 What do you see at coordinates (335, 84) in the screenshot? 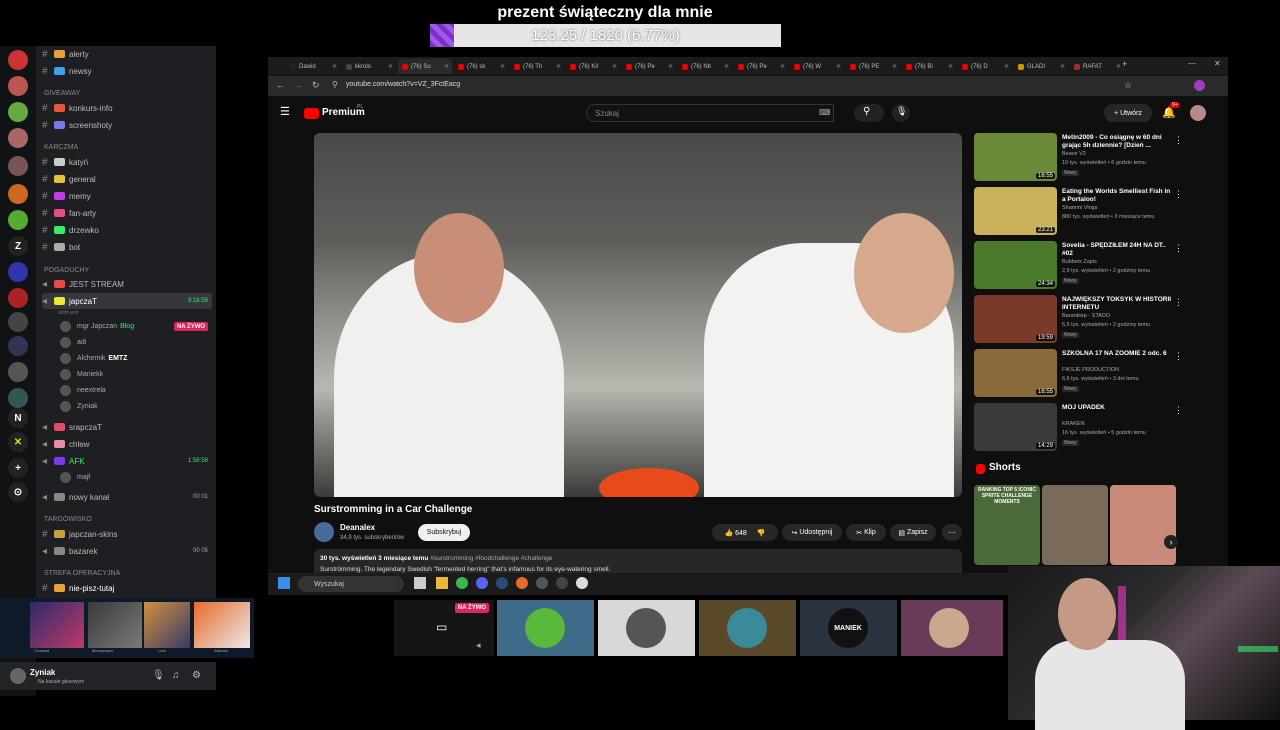
I see `site-info-icon: ⚲` at bounding box center [335, 84].